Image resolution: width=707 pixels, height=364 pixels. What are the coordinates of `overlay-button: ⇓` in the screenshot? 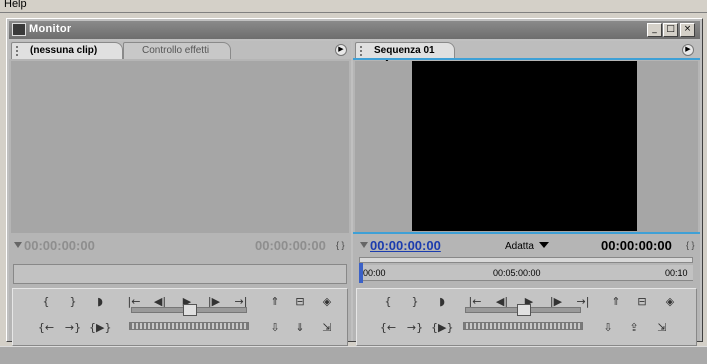 It's located at (300, 328).